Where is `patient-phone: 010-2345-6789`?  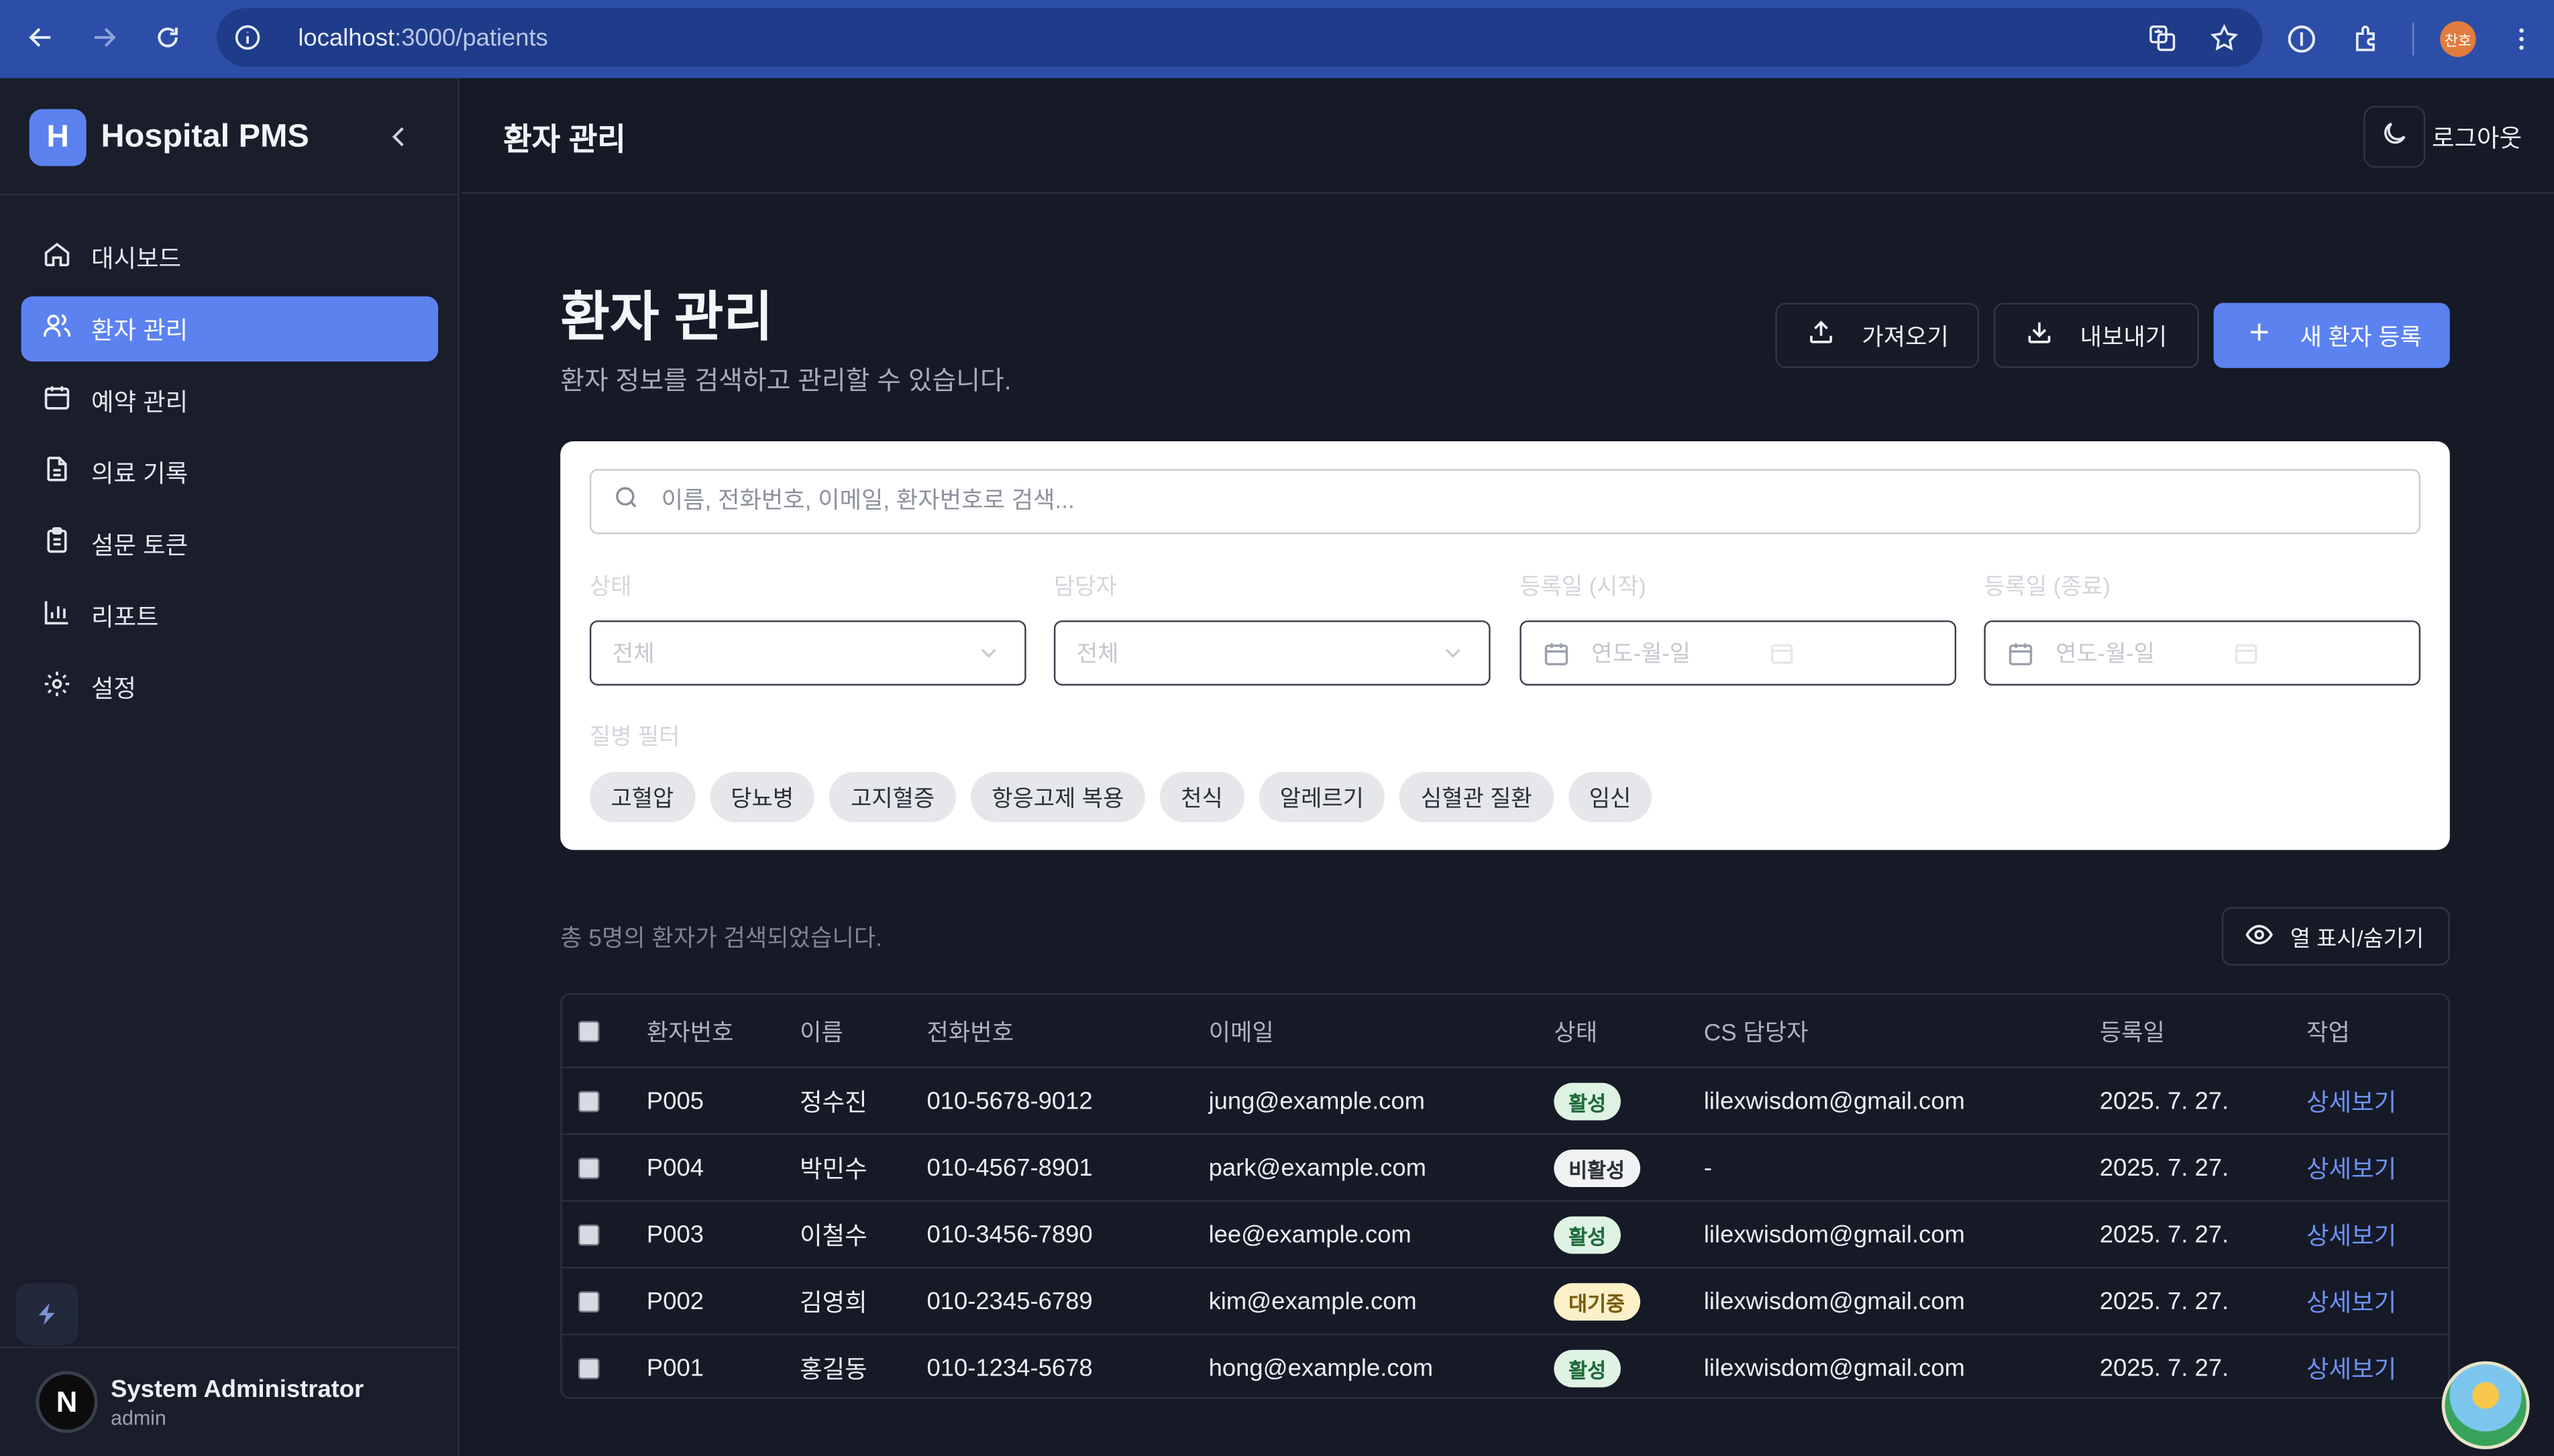 patient-phone: 010-2345-6789 is located at coordinates (1010, 1301).